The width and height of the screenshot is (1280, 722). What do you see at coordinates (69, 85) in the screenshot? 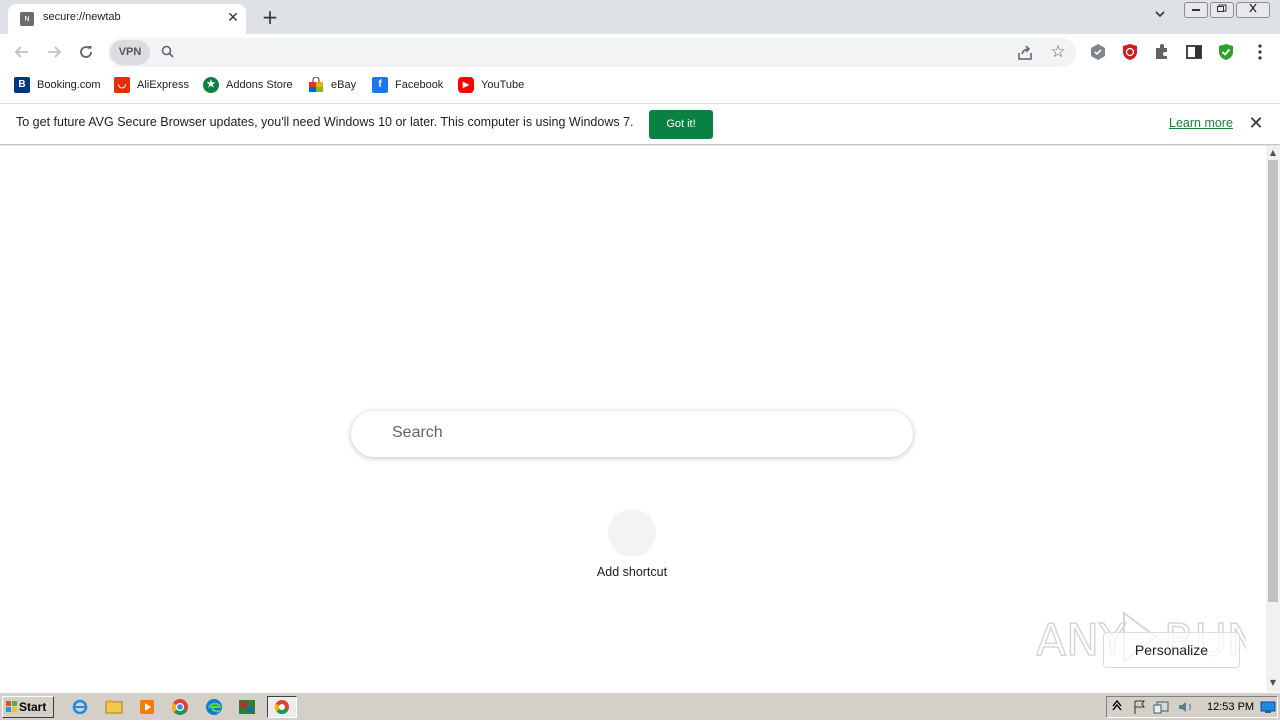
I see `bookmark-label: Booking.com` at bounding box center [69, 85].